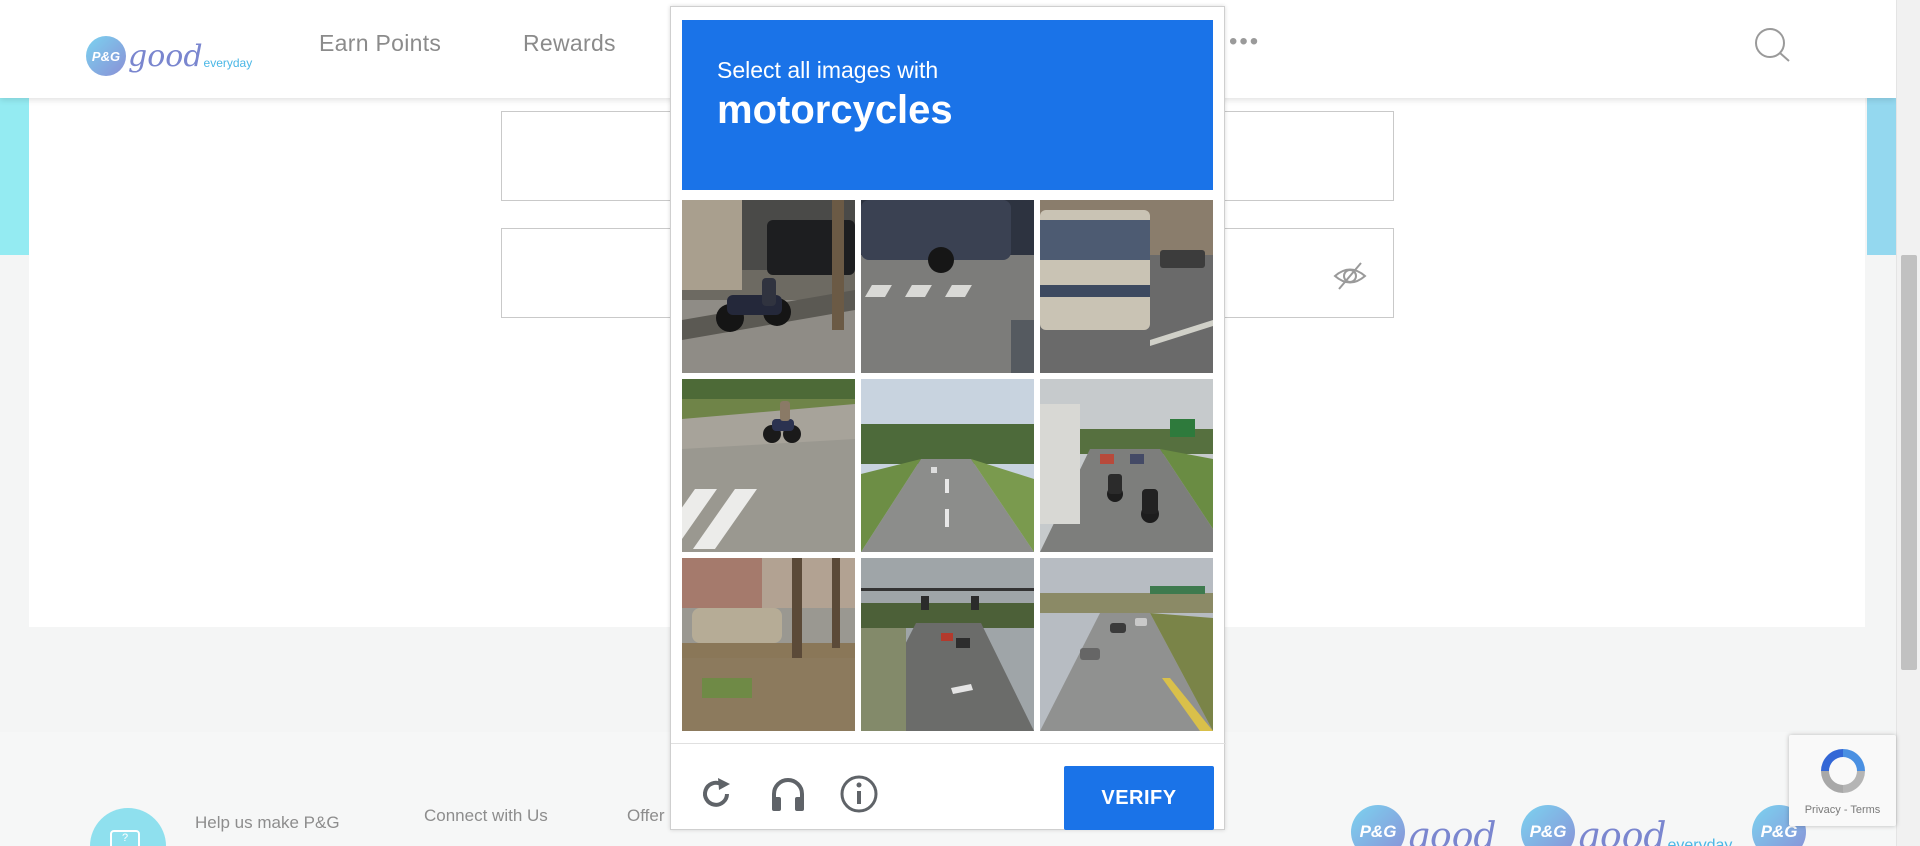 This screenshot has height=846, width=1920. Describe the element at coordinates (1350, 276) in the screenshot. I see `eye-slash-icon` at that location.